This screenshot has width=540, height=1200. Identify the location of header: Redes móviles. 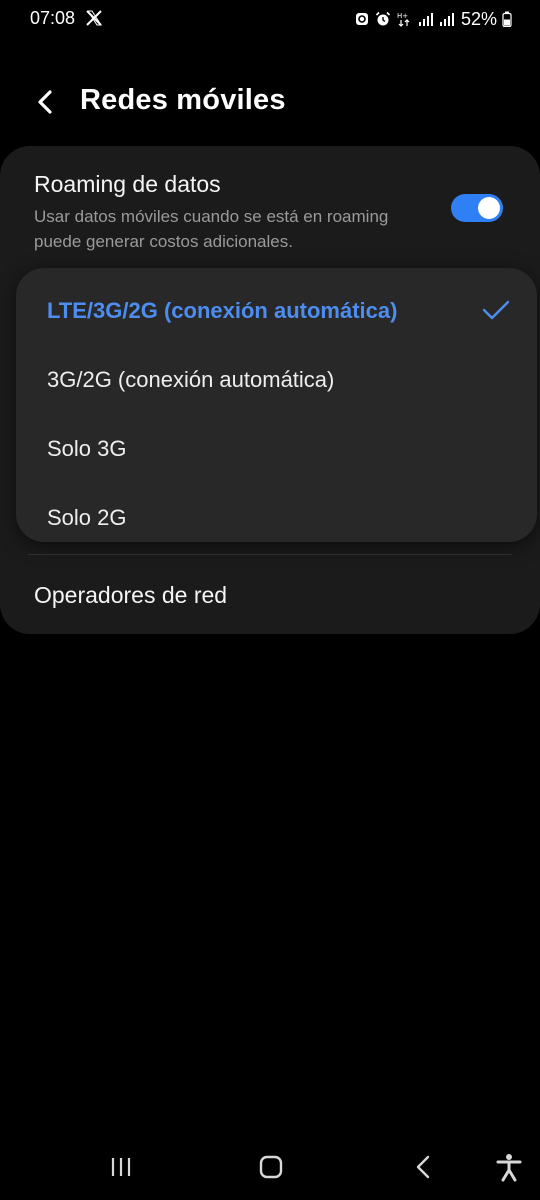
(270, 103).